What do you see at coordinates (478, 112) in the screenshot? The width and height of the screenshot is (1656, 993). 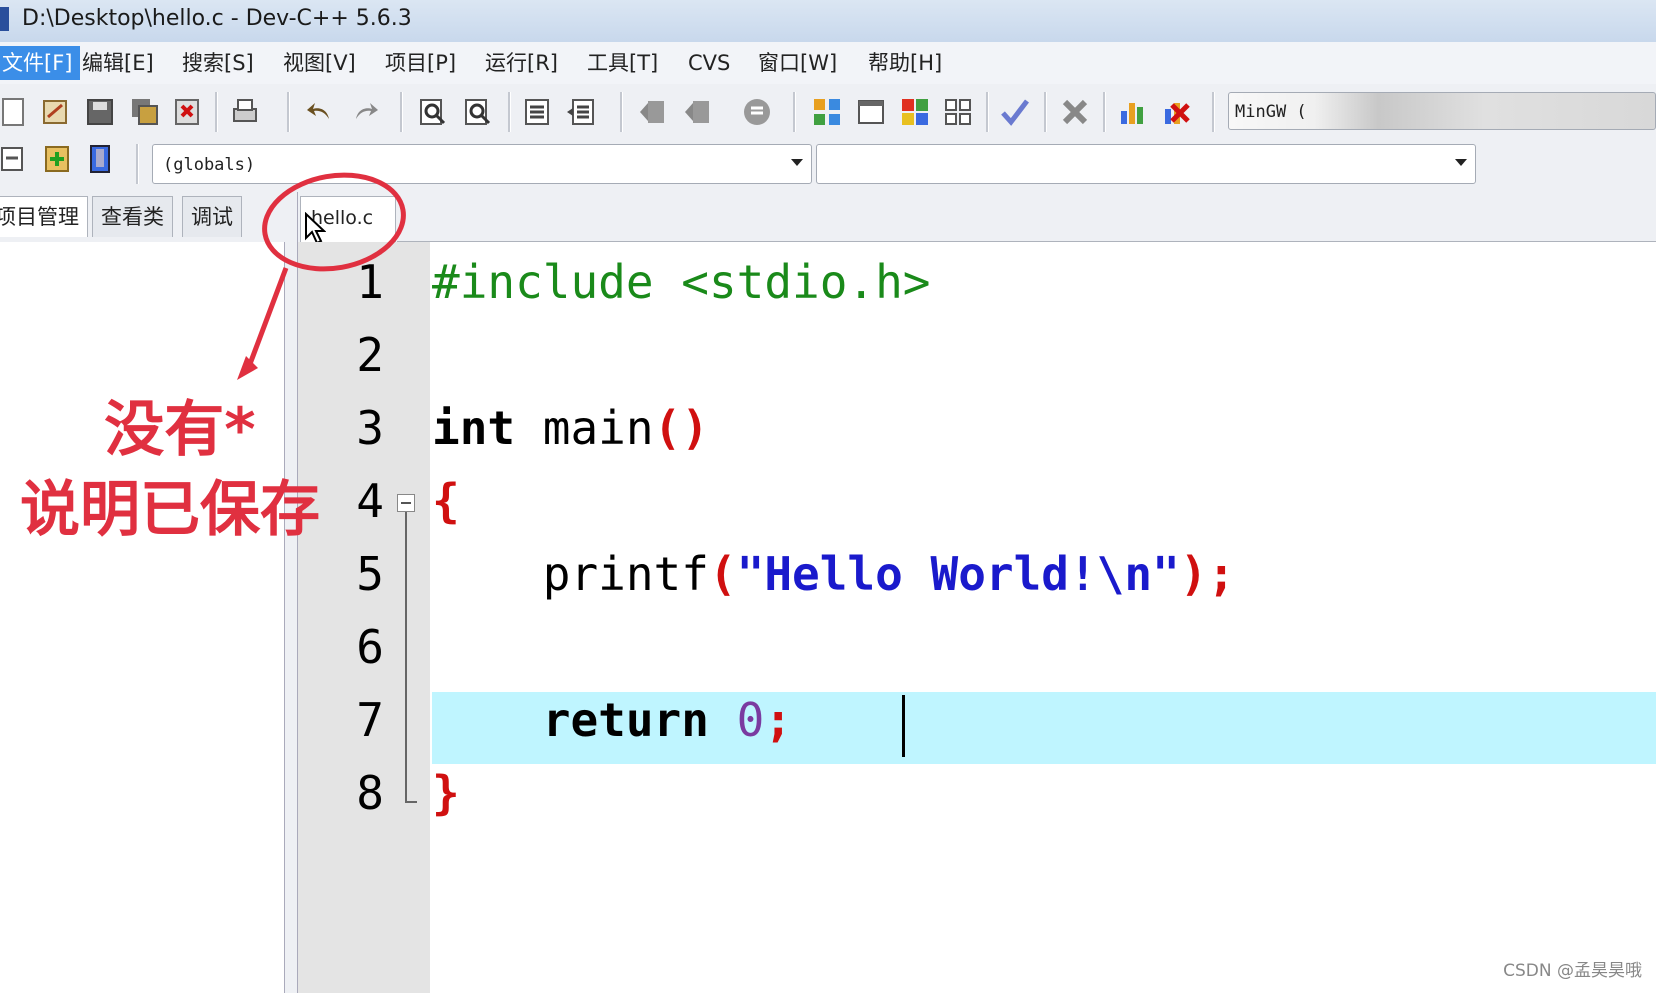 I see `replace-icon` at bounding box center [478, 112].